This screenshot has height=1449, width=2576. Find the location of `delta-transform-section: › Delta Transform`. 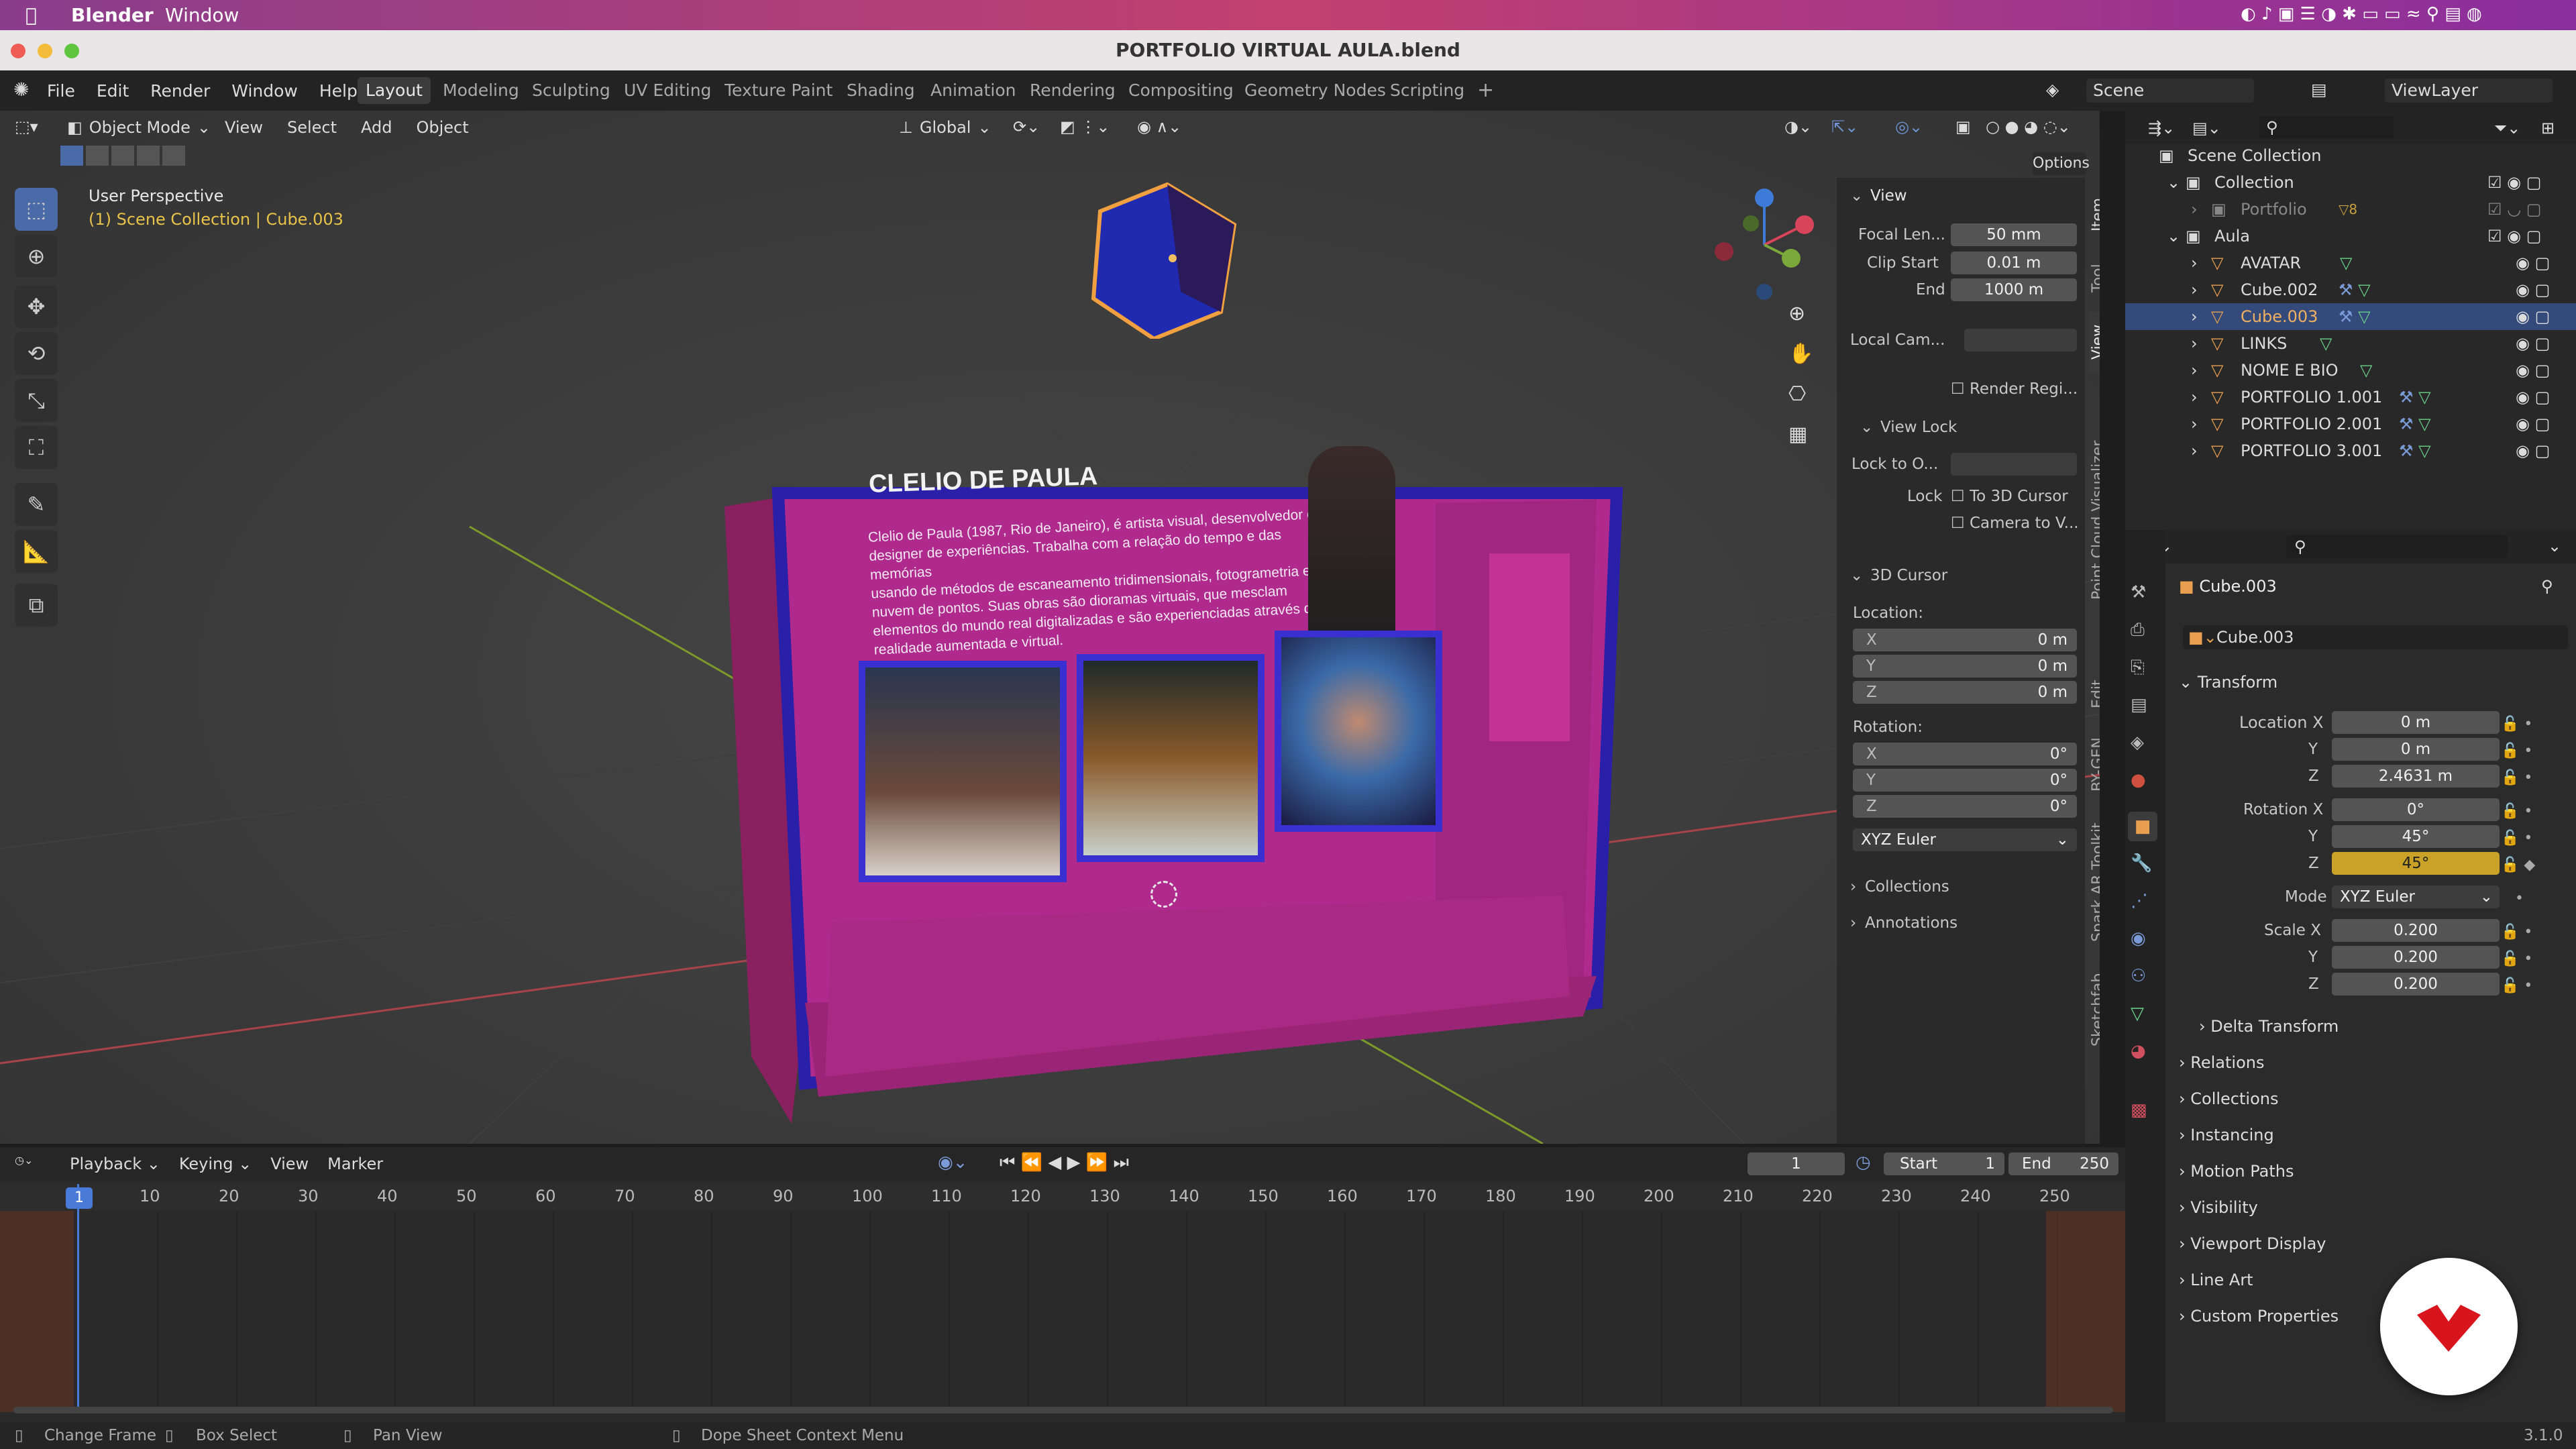

delta-transform-section: › Delta Transform is located at coordinates (2387, 1026).